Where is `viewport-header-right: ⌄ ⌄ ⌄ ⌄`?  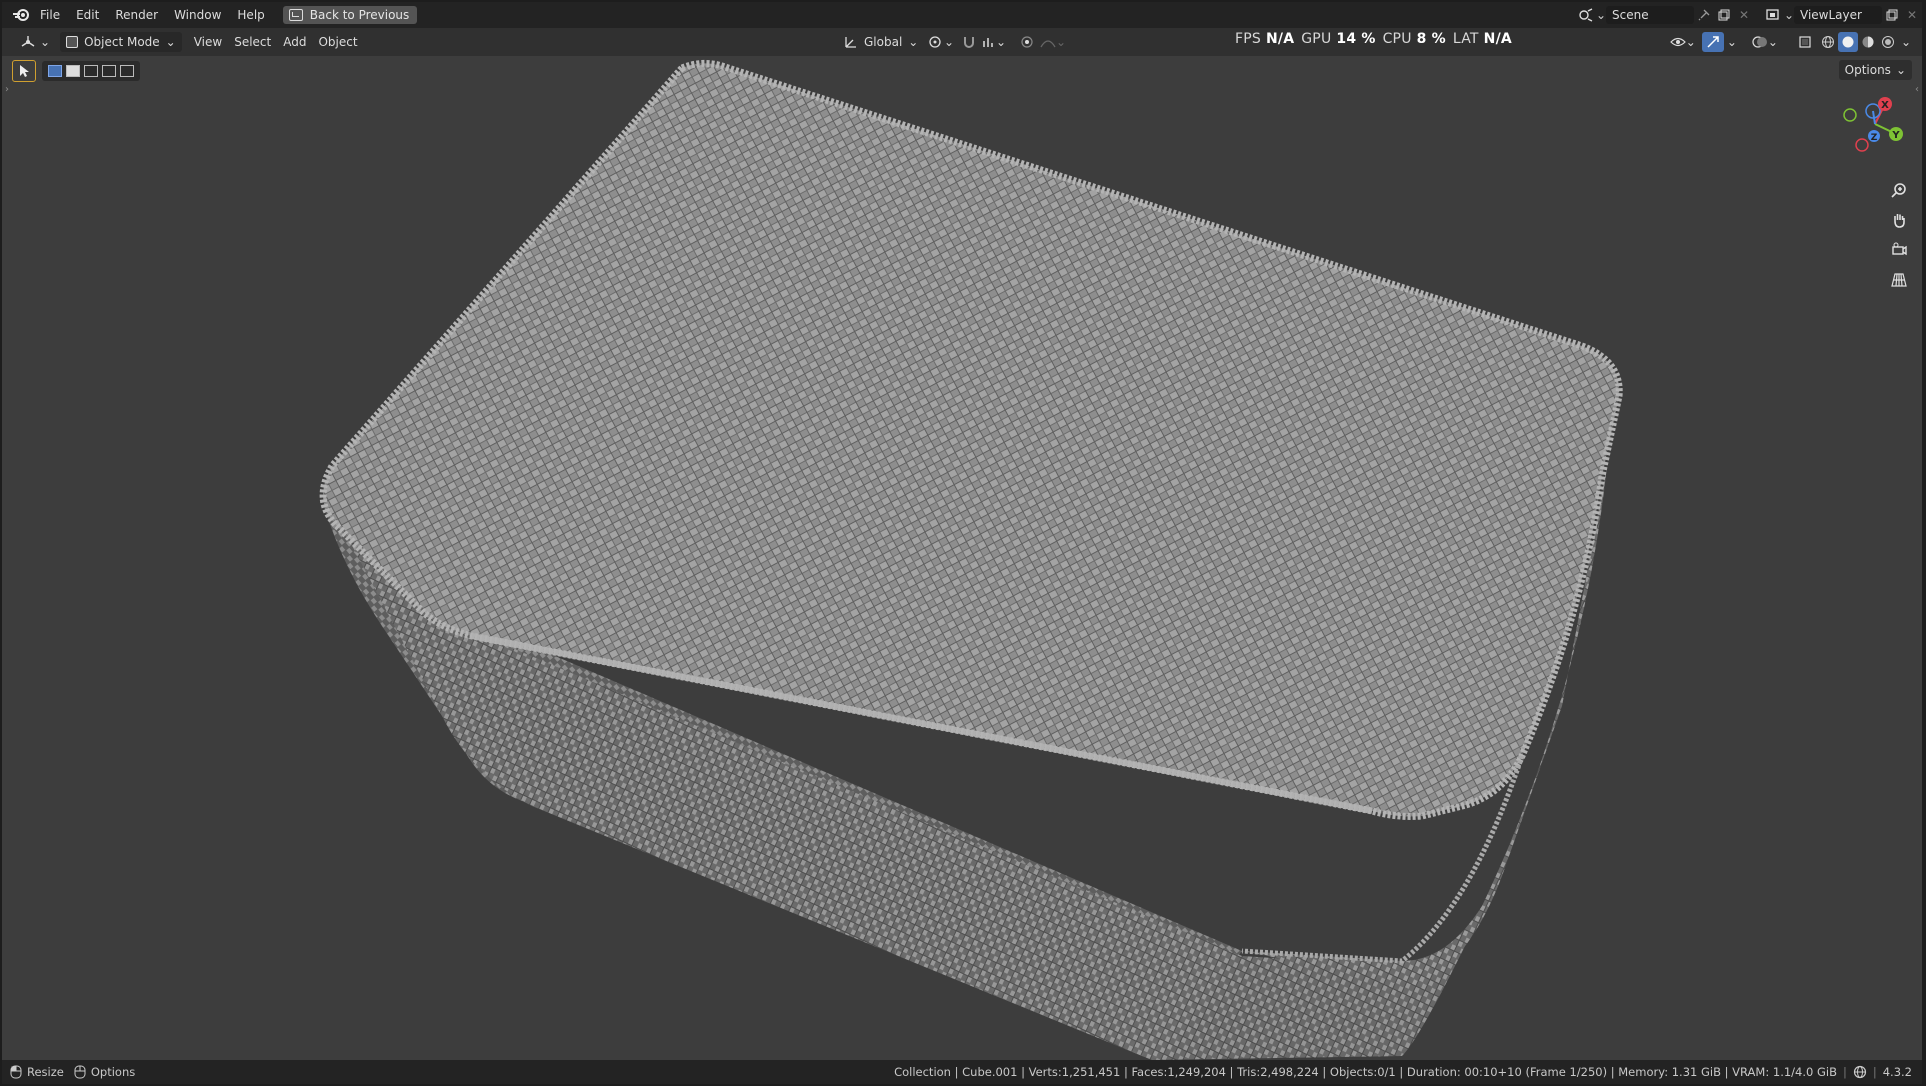
viewport-header-right: ⌄ ⌄ ⌄ ⌄ is located at coordinates (1789, 42).